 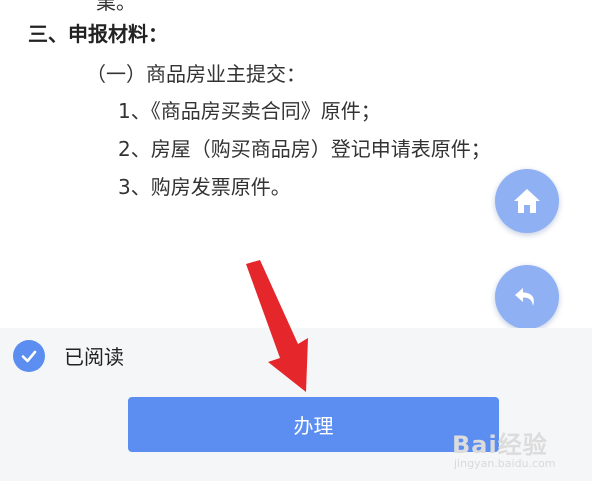 I want to click on watermark-logo: Bai经验, so click(x=500, y=445).